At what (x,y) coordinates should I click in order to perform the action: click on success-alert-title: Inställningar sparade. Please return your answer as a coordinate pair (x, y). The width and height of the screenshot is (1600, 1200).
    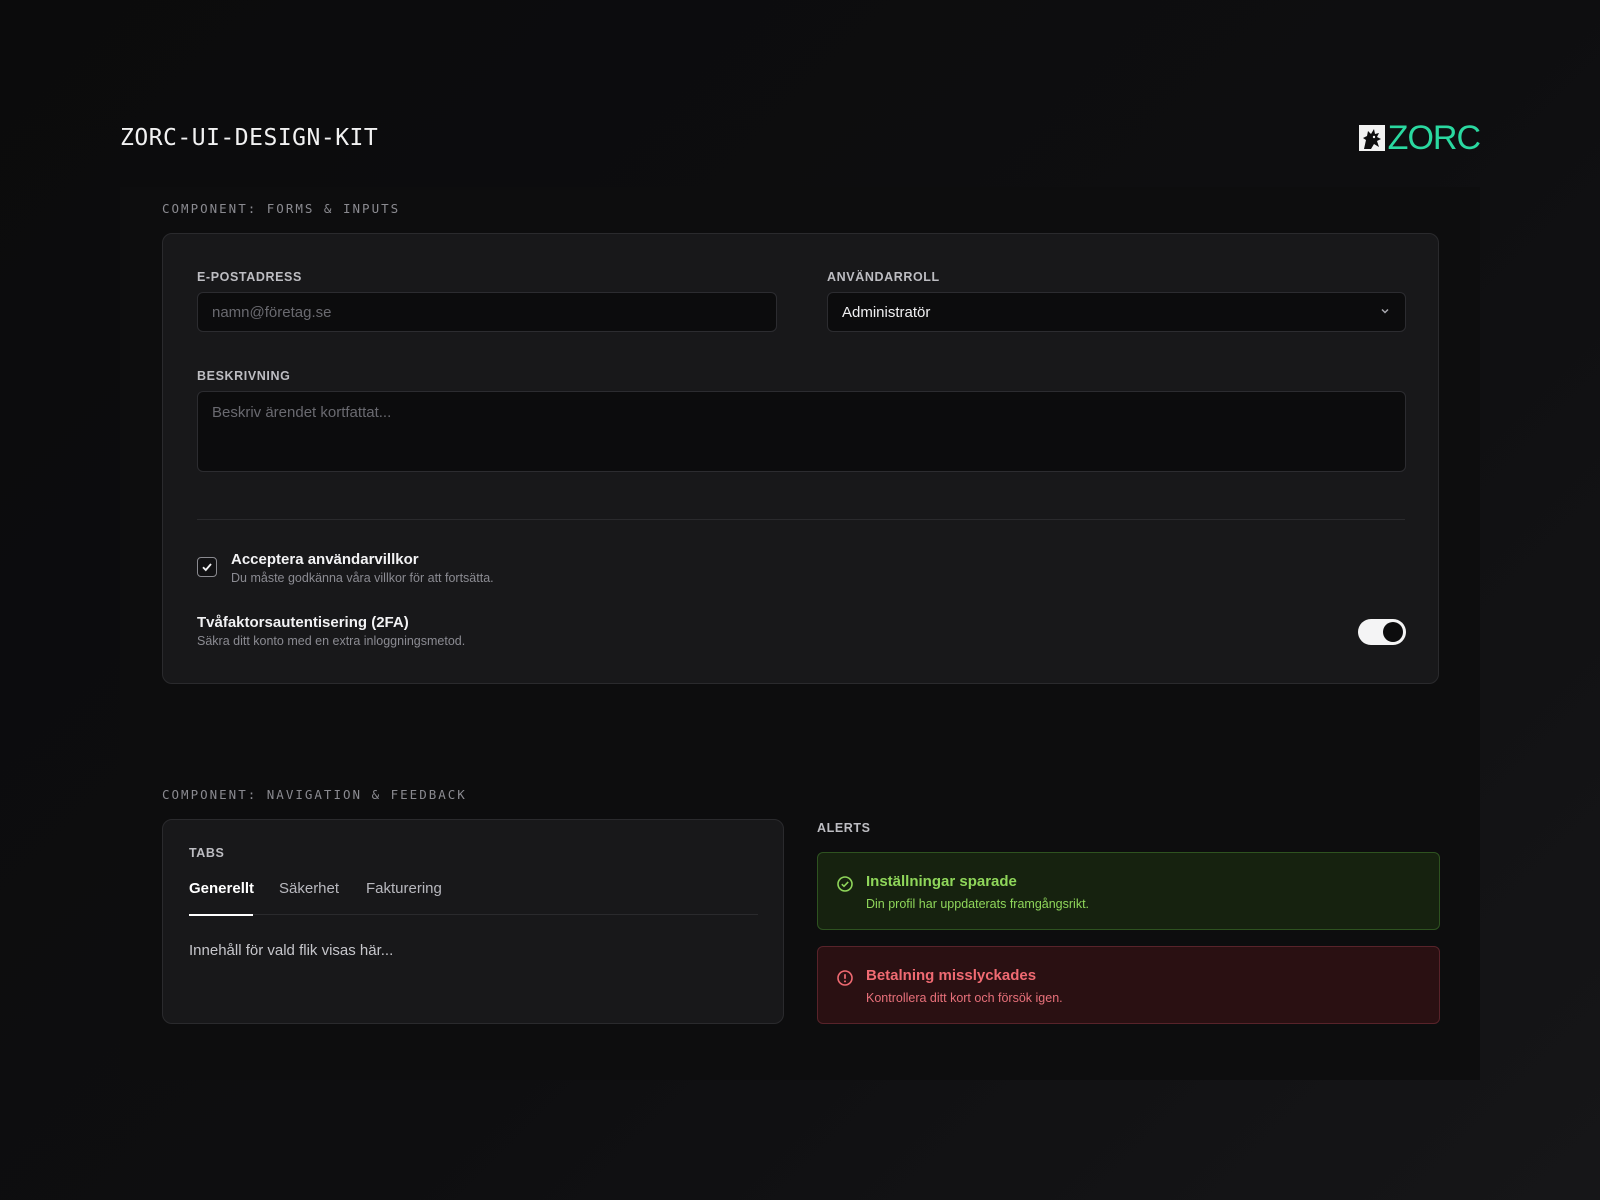
    Looking at the image, I should click on (941, 881).